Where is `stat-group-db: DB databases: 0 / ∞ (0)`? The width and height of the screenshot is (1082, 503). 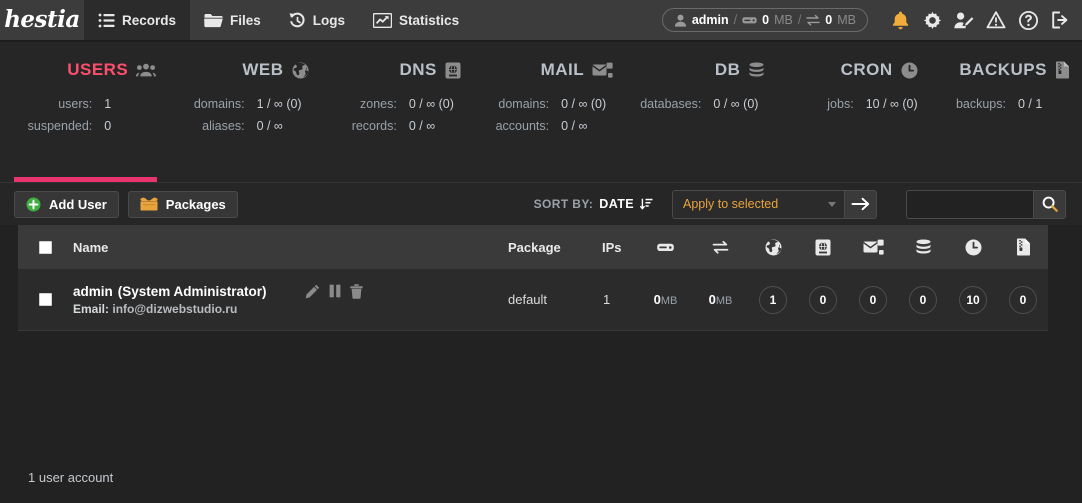 stat-group-db: DB databases: 0 / ∞ (0) is located at coordinates (693, 118).